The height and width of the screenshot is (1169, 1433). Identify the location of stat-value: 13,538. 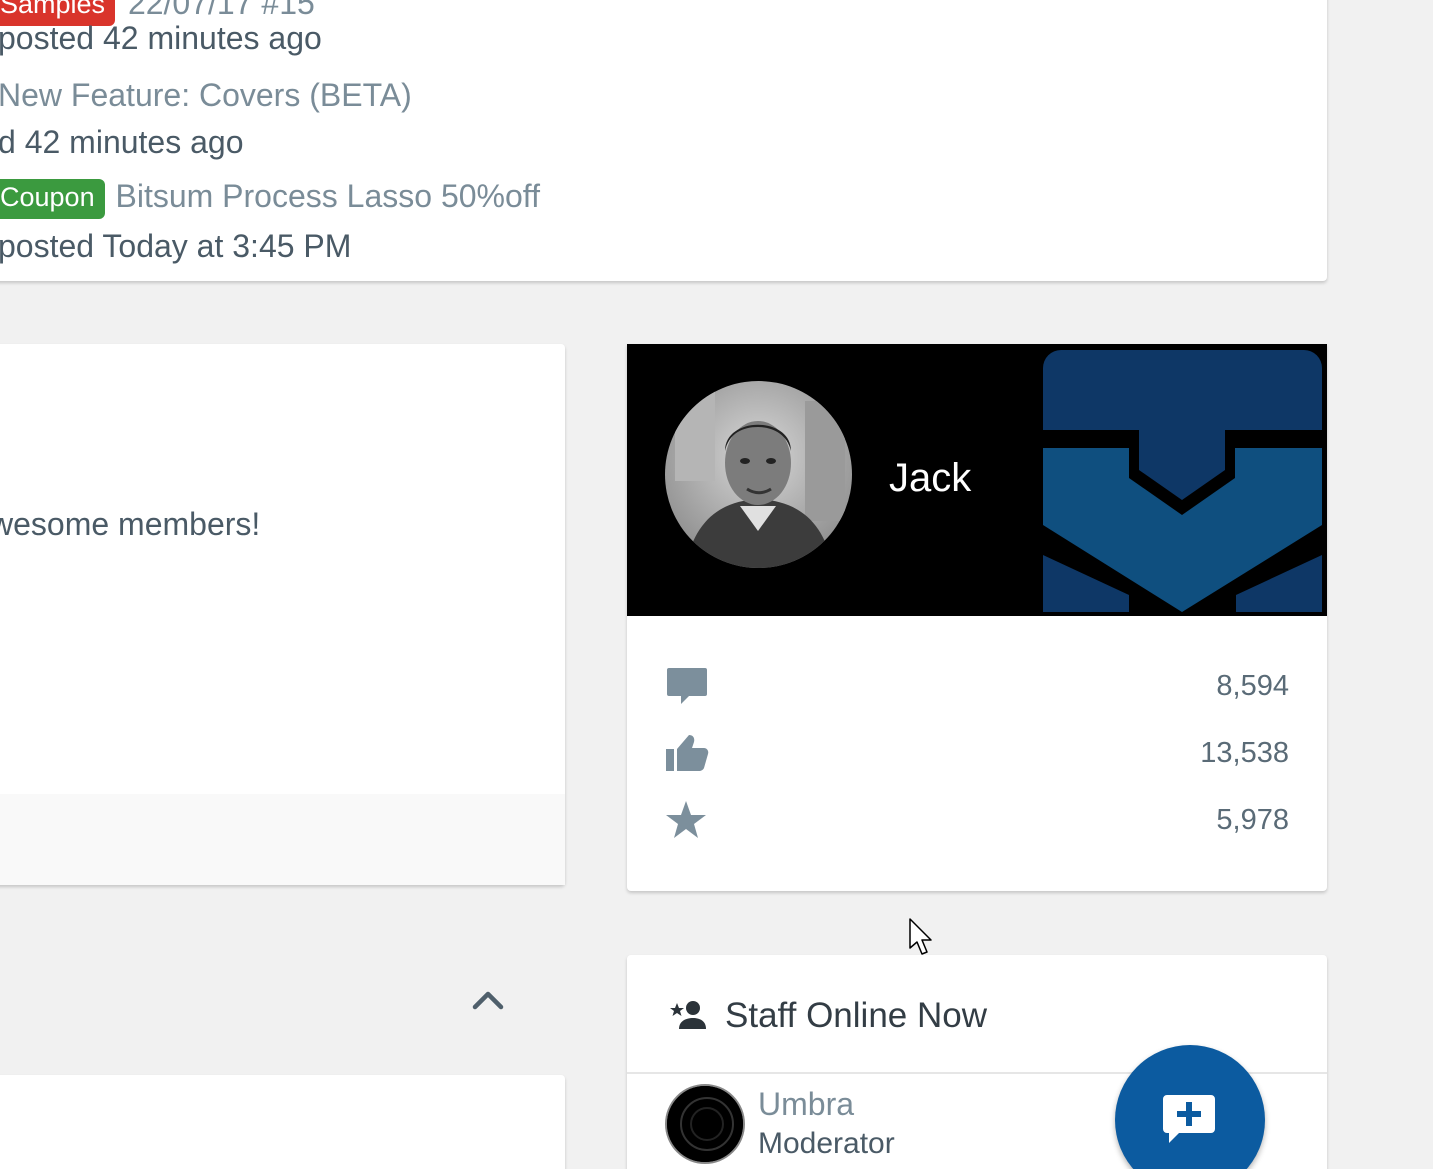
(1244, 753).